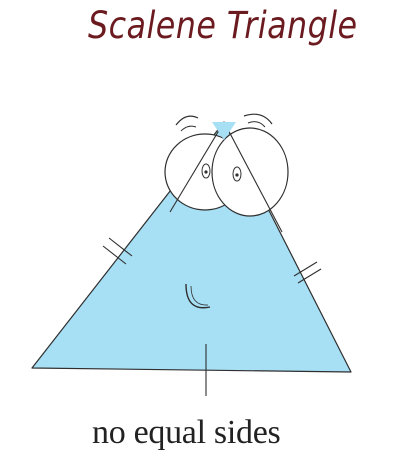 Image resolution: width=411 pixels, height=472 pixels. What do you see at coordinates (256, 124) in the screenshot?
I see `right-eyebrow-inner` at bounding box center [256, 124].